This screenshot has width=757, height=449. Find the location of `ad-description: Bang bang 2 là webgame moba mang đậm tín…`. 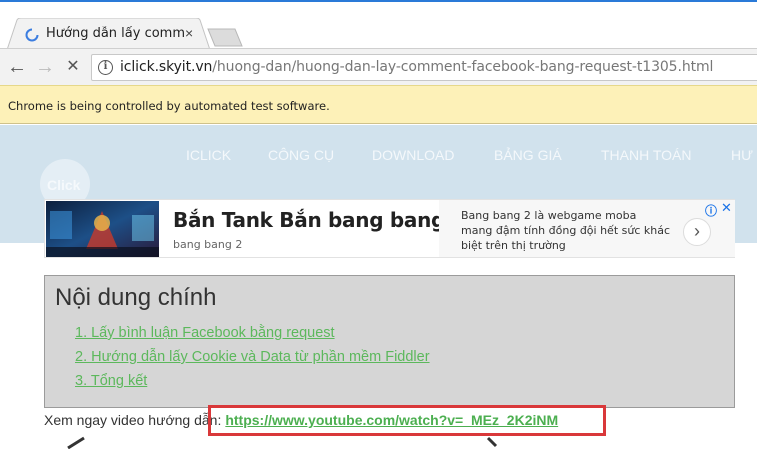

ad-description: Bang bang 2 là webgame moba mang đậm tín… is located at coordinates (566, 230).